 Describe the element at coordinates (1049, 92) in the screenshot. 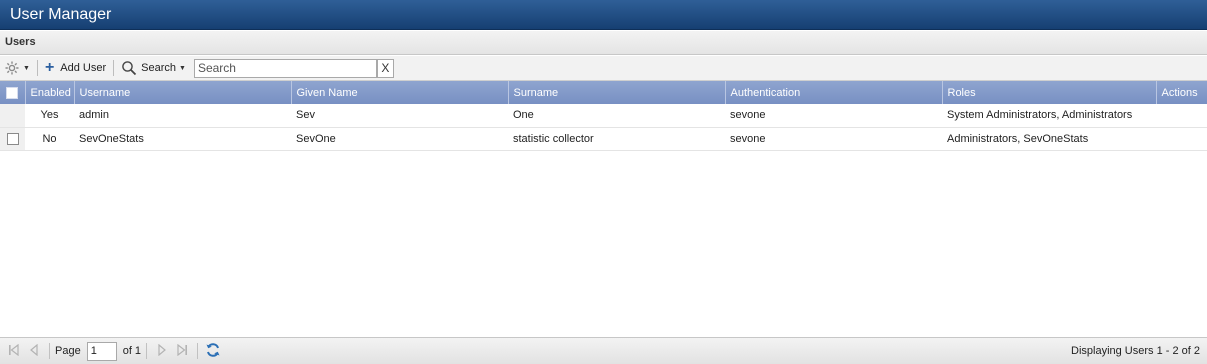

I see `column-header-roles: Roles` at that location.